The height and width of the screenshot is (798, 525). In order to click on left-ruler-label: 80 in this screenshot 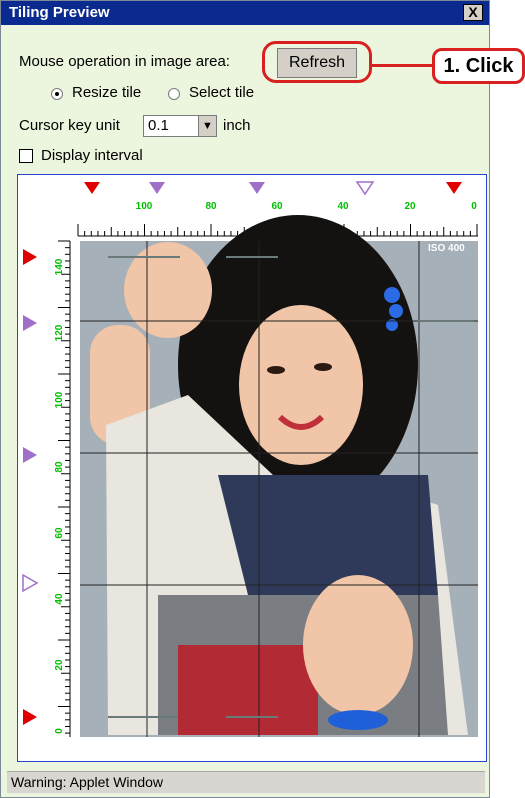, I will do `click(59, 467)`.